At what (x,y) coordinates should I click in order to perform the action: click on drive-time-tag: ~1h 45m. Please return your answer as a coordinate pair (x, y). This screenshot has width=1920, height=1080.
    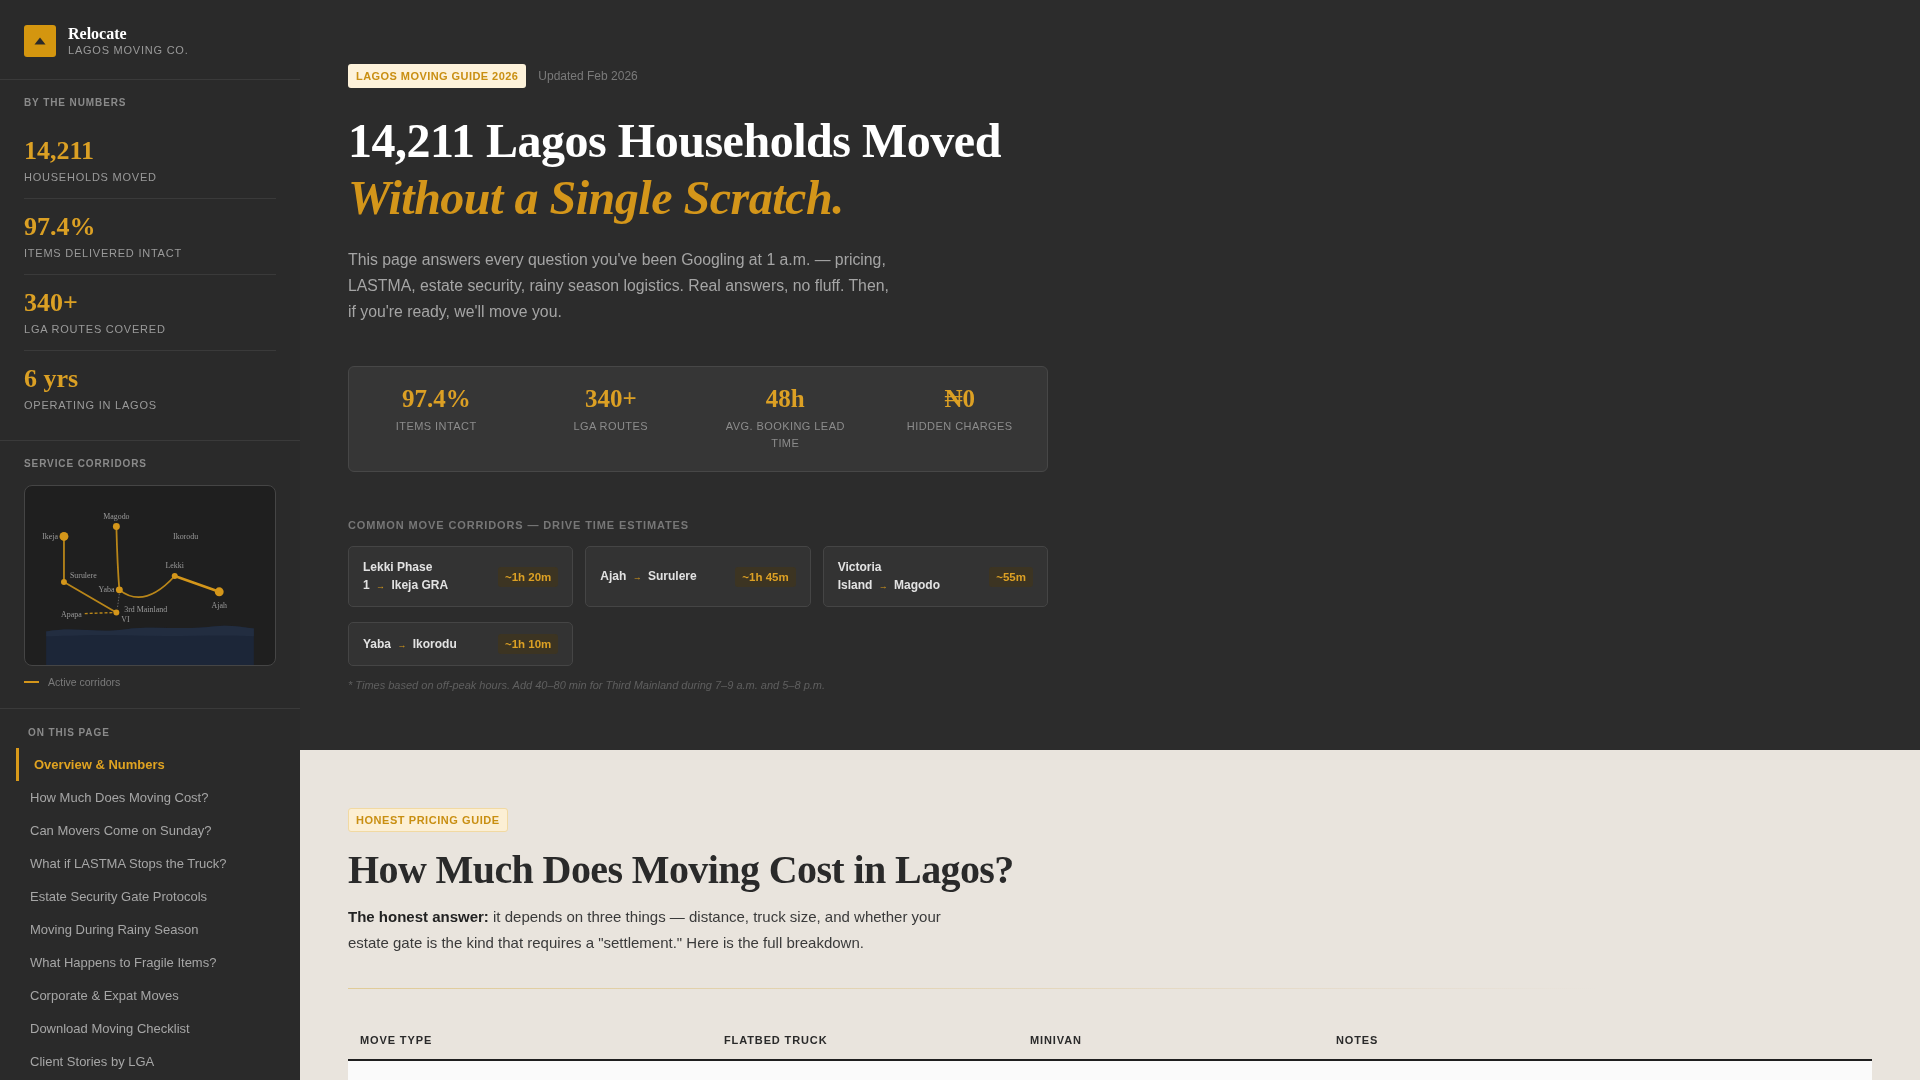
    Looking at the image, I should click on (765, 576).